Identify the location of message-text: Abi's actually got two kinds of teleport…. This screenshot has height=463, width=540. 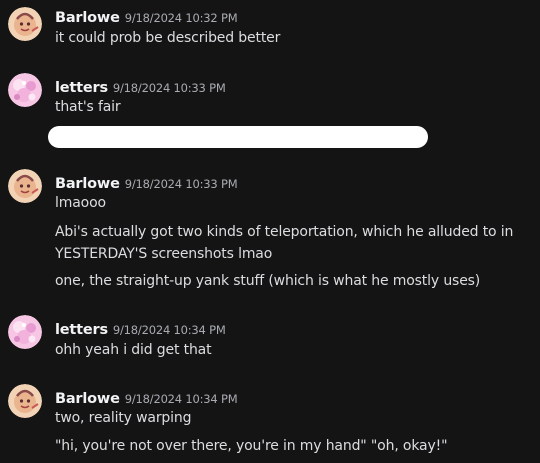
(284, 232).